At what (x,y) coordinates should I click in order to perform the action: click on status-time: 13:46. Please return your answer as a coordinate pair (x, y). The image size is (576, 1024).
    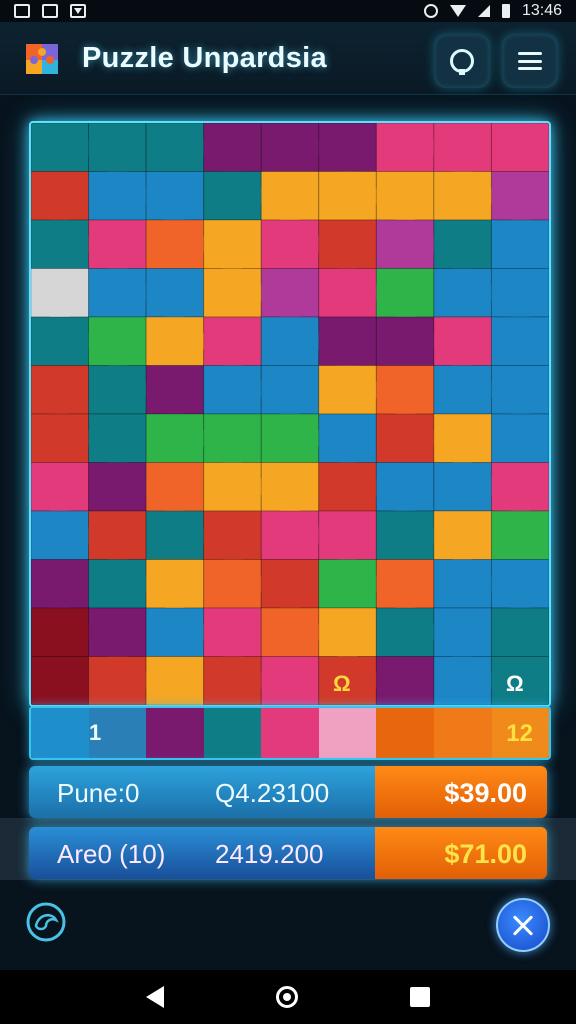
    Looking at the image, I should click on (541, 10).